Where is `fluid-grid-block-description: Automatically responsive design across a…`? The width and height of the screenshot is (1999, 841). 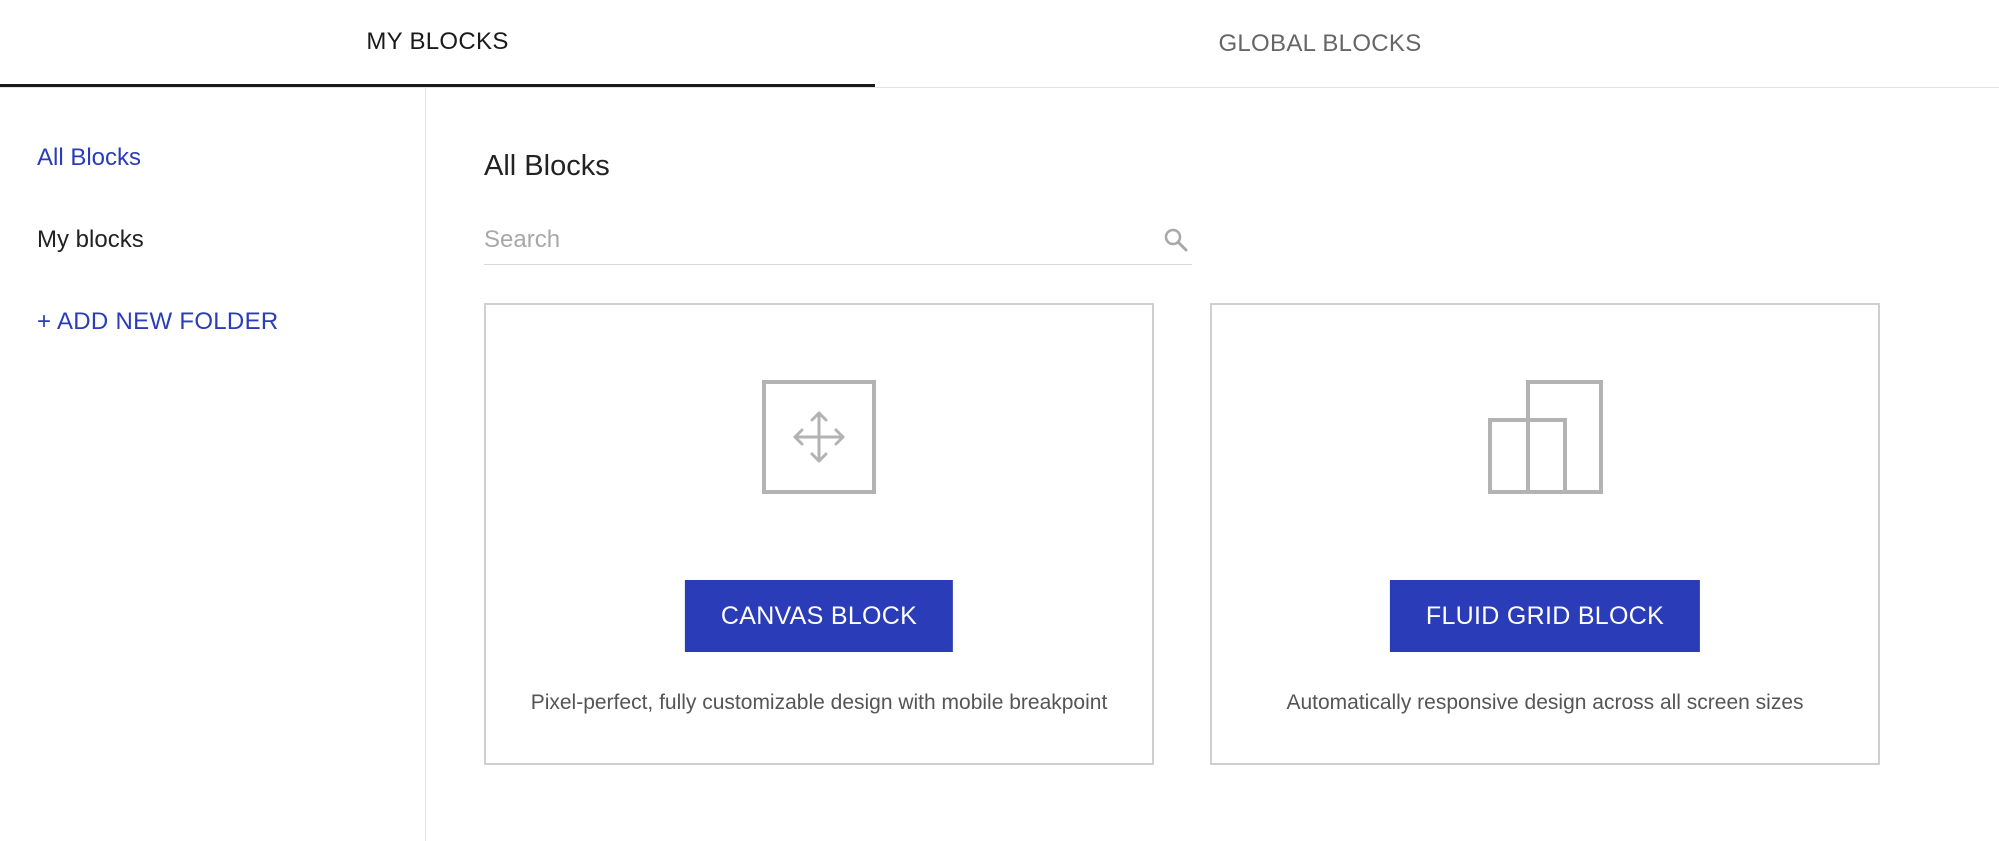 fluid-grid-block-description: Automatically responsive design across a… is located at coordinates (1545, 702).